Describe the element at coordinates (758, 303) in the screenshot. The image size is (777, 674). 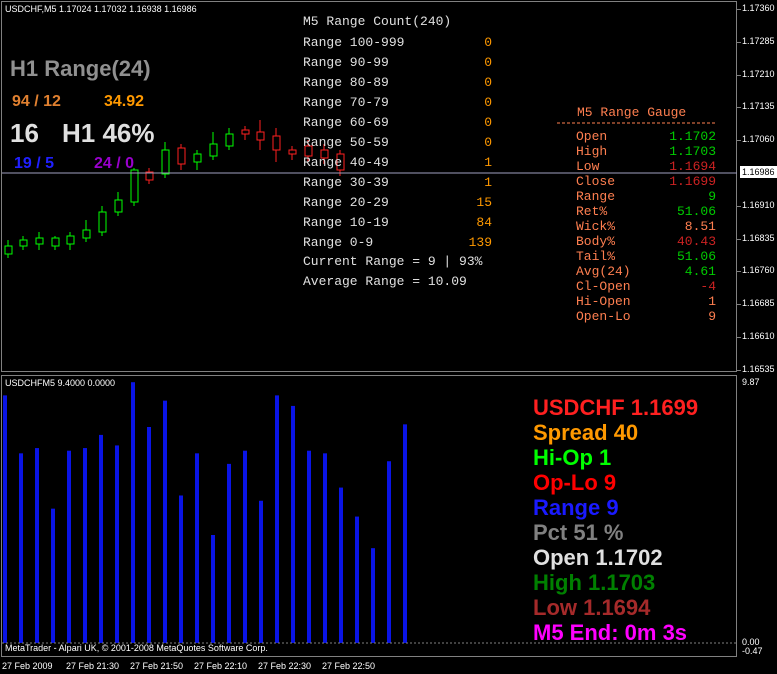
I see `price-tick: 1.16685` at that location.